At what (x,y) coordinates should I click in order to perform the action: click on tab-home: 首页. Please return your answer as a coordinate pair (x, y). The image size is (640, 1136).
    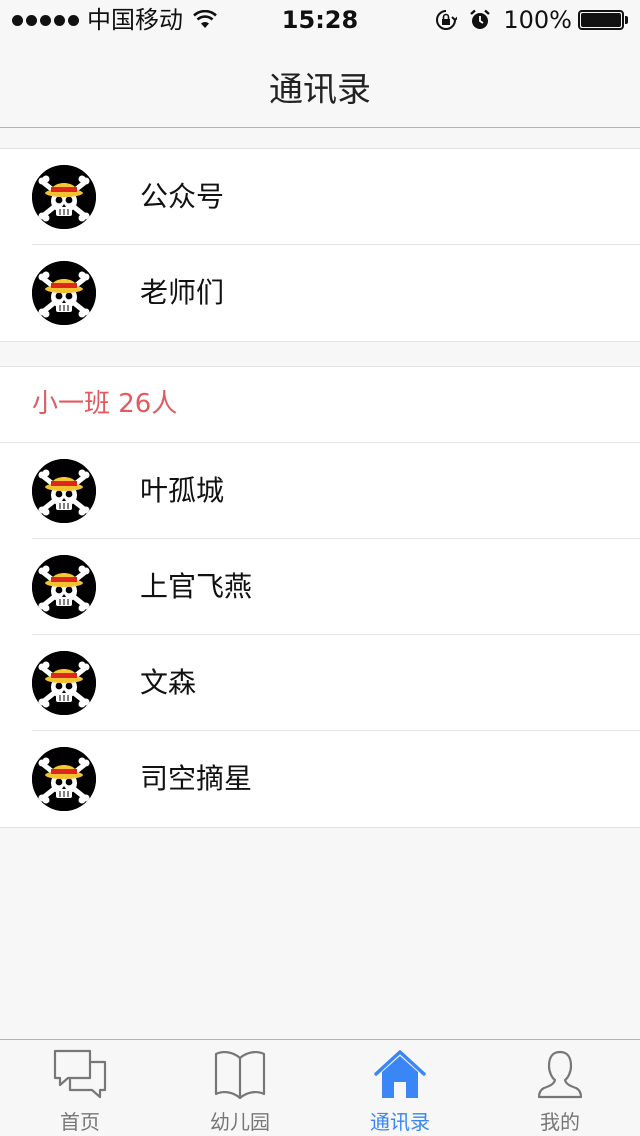
    Looking at the image, I should click on (80, 1088).